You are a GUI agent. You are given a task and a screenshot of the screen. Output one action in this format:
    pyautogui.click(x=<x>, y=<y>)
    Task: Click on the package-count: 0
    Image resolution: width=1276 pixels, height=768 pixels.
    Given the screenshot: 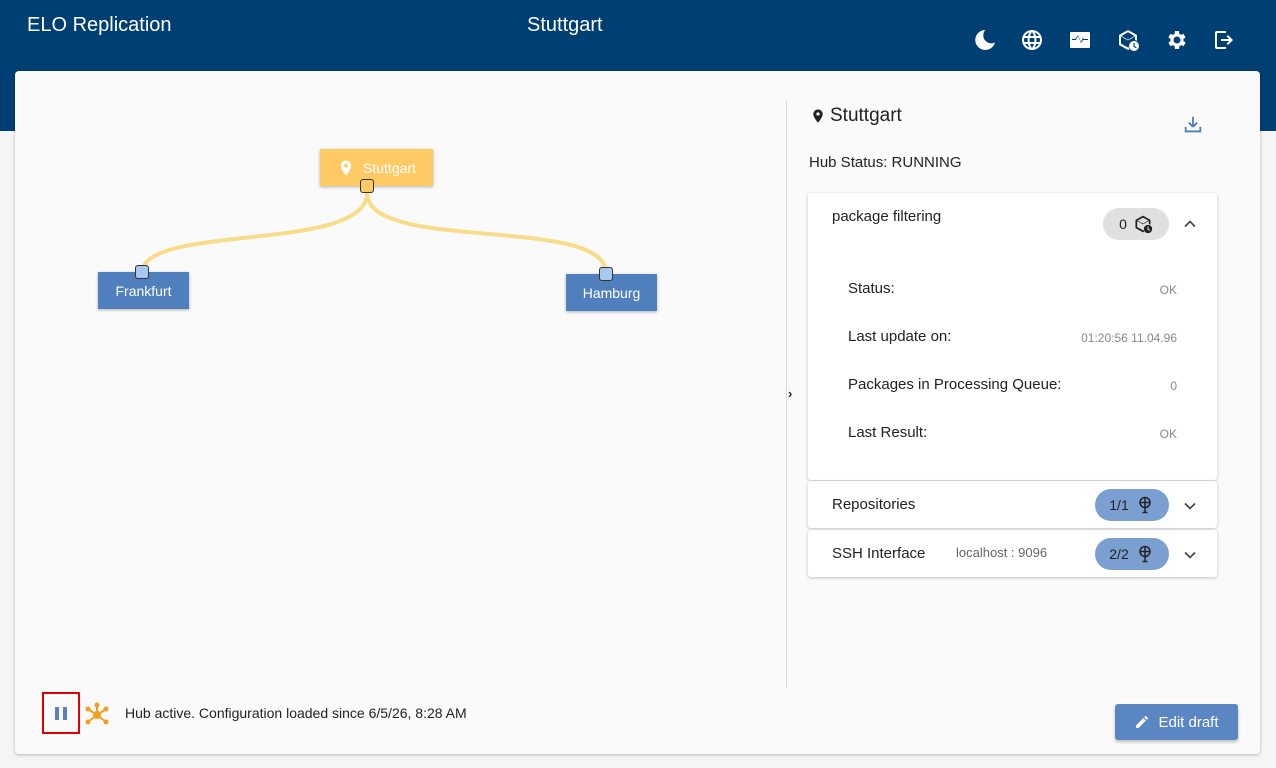 What is the action you would take?
    pyautogui.click(x=1123, y=224)
    